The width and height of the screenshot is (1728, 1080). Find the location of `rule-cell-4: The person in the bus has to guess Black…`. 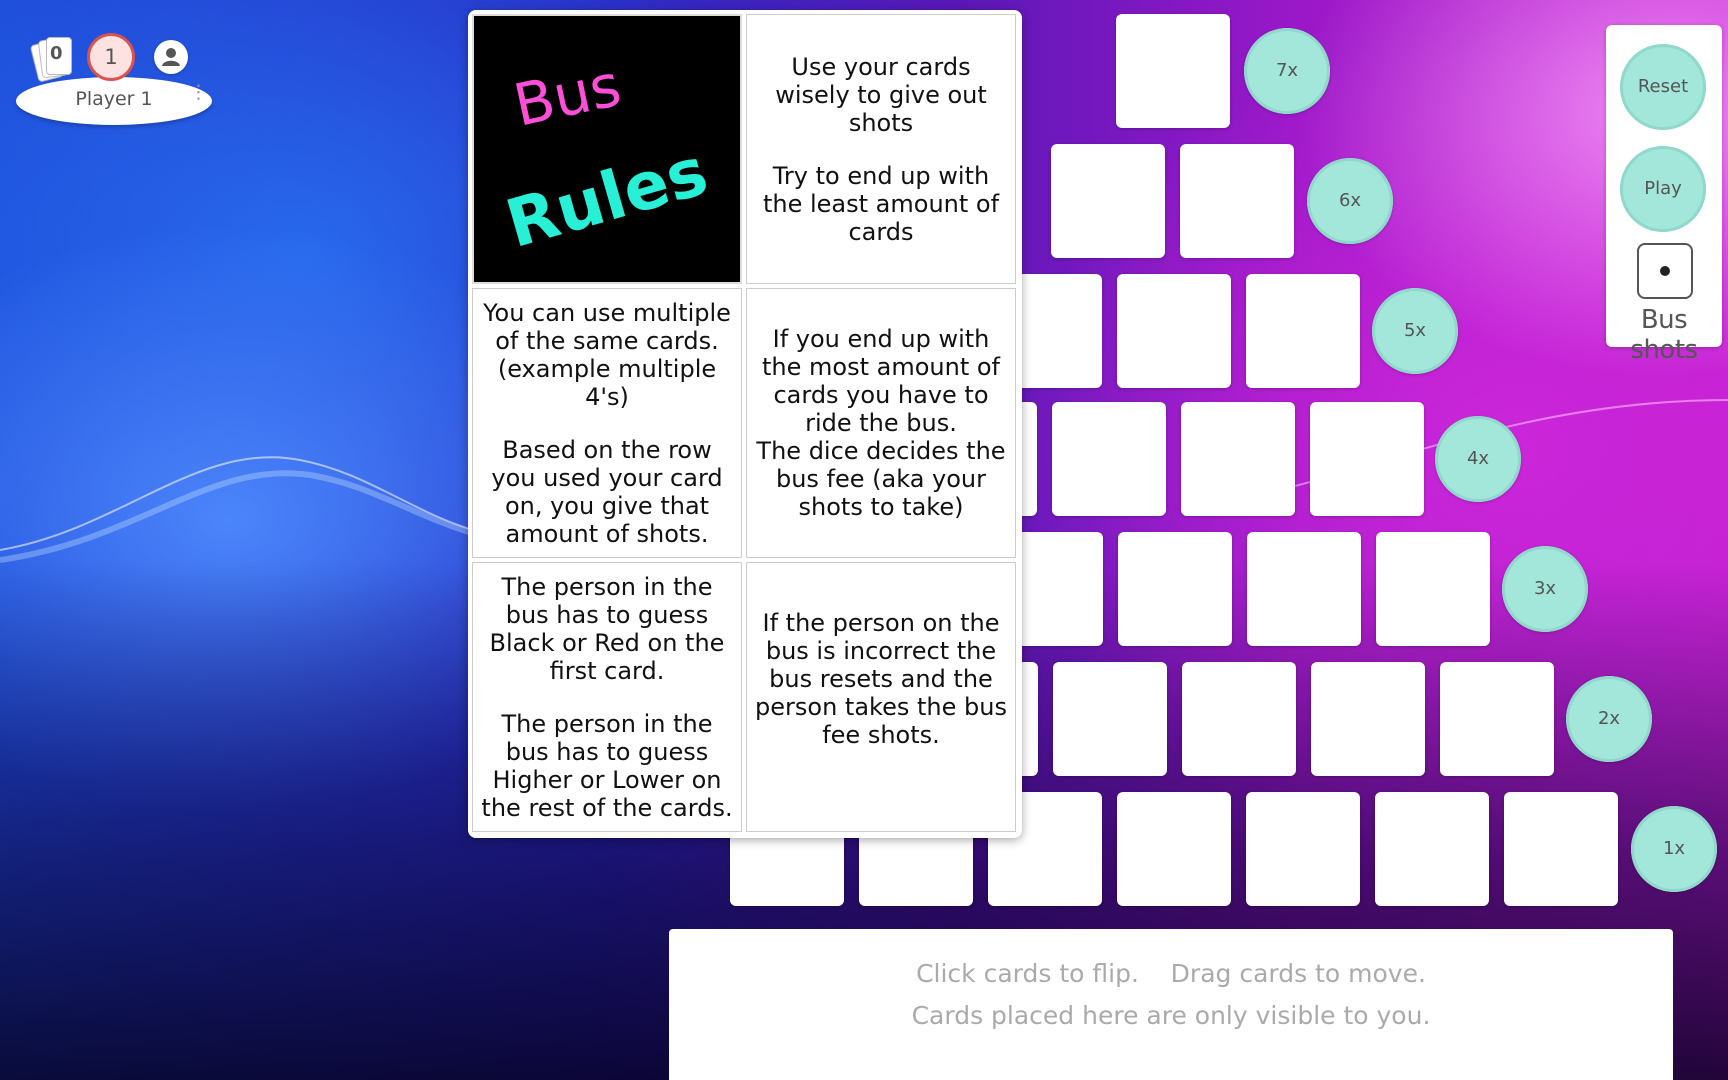

rule-cell-4: The person in the bus has to guess Black… is located at coordinates (607, 697).